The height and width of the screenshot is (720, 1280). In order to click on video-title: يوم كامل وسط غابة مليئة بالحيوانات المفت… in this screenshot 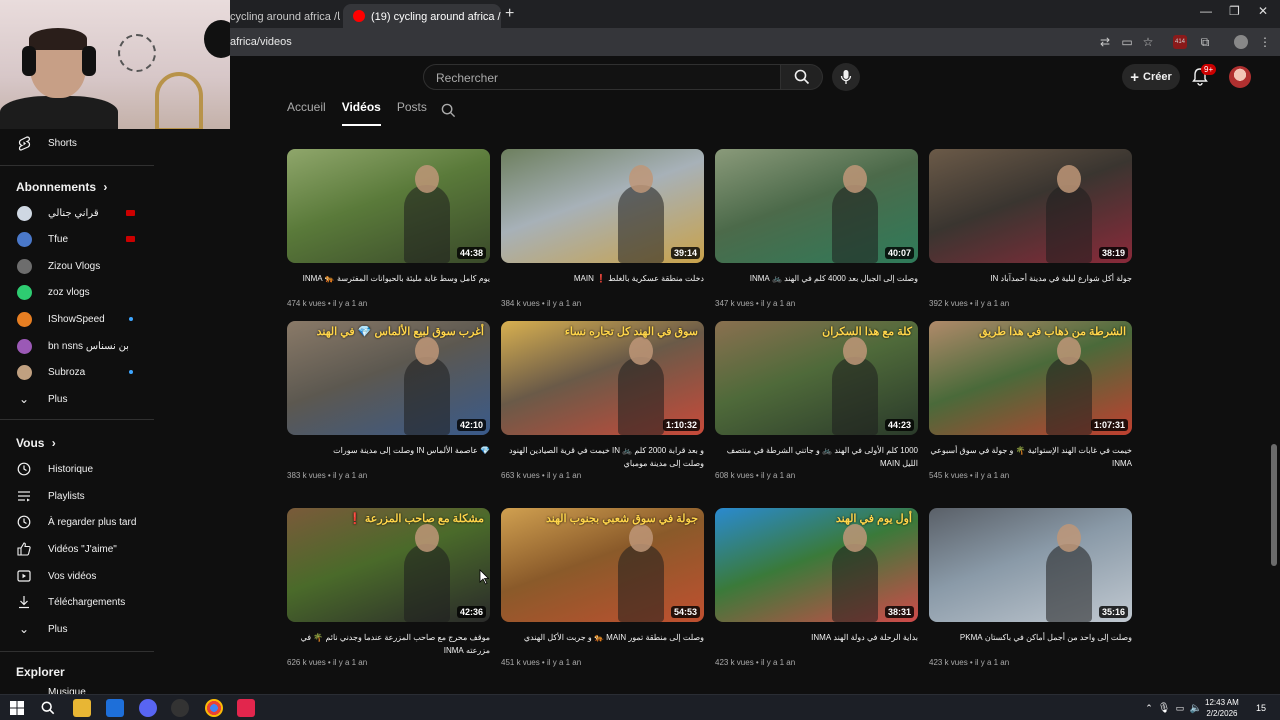, I will do `click(388, 285)`.